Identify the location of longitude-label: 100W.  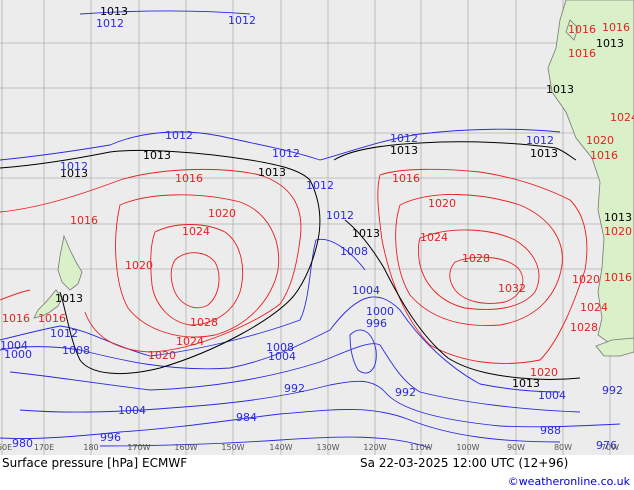
(467, 447).